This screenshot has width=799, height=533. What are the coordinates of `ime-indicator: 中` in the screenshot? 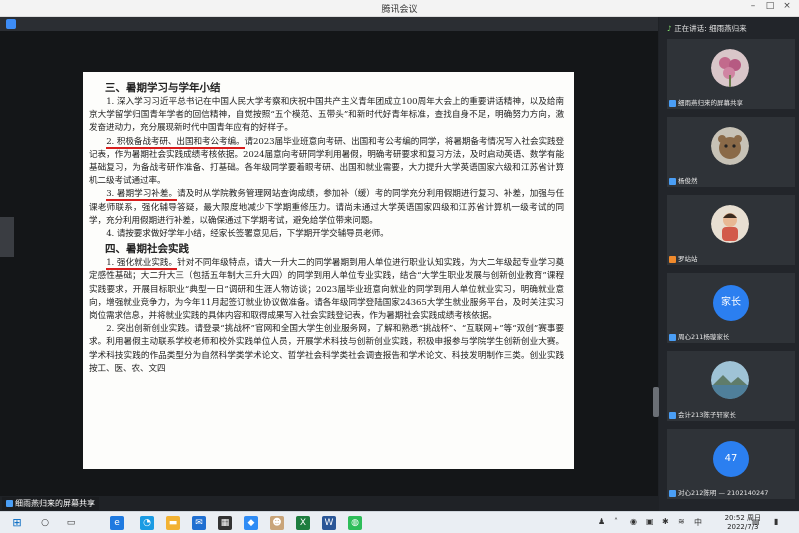 It's located at (698, 522).